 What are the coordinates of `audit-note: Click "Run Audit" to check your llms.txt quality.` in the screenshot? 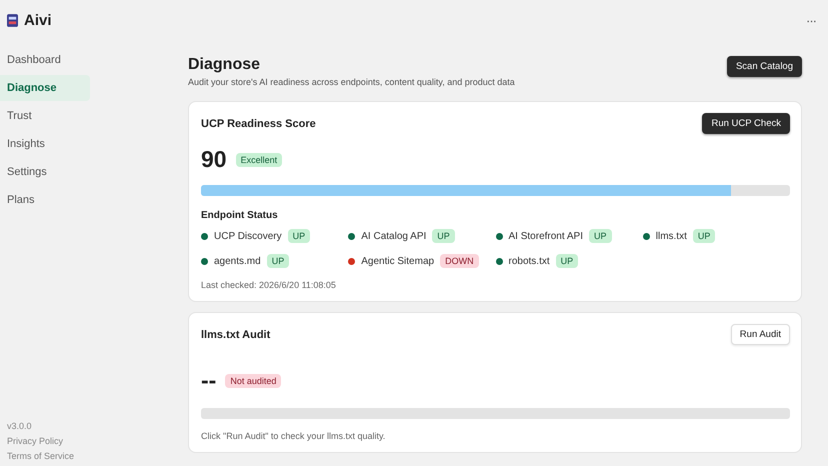 It's located at (293, 436).